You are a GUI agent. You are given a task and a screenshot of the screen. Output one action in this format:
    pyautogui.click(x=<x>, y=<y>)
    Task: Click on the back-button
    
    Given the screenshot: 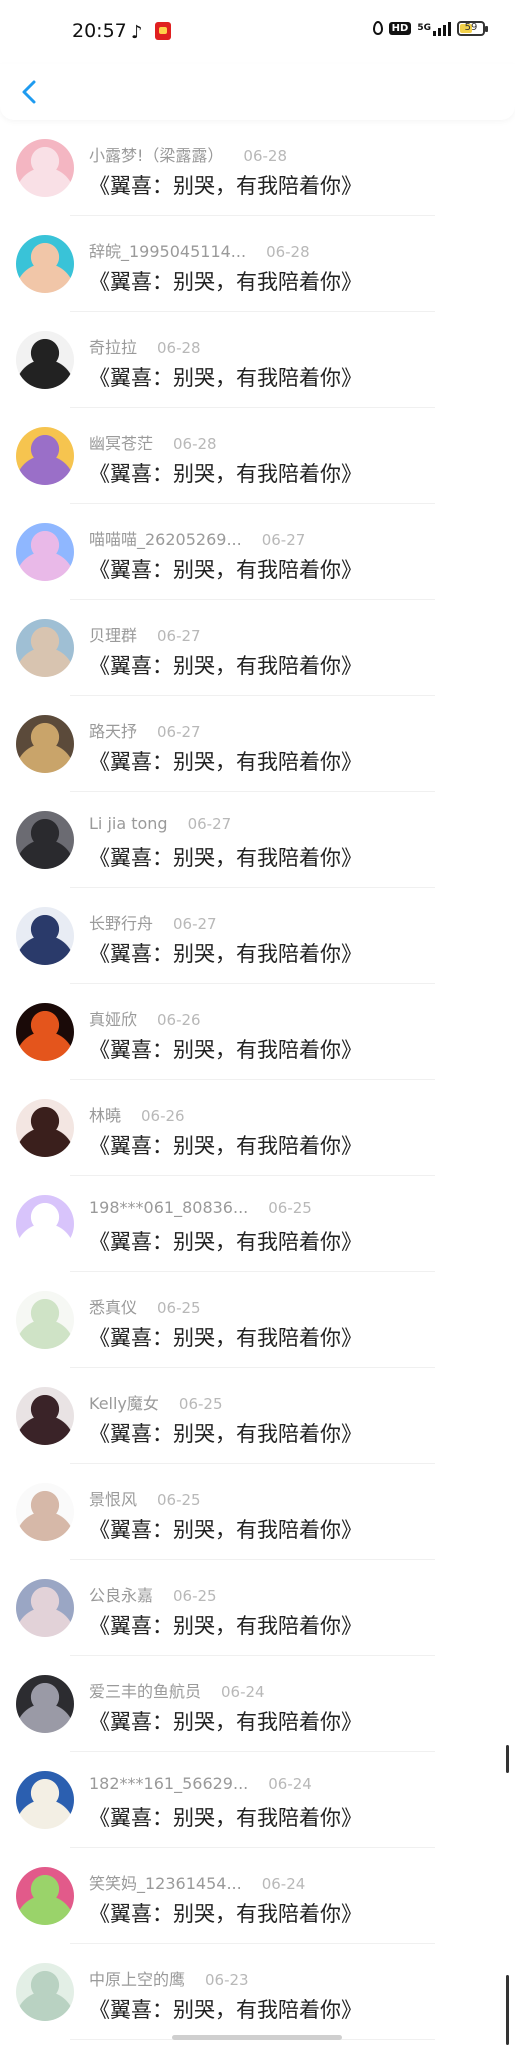 What is the action you would take?
    pyautogui.click(x=30, y=92)
    